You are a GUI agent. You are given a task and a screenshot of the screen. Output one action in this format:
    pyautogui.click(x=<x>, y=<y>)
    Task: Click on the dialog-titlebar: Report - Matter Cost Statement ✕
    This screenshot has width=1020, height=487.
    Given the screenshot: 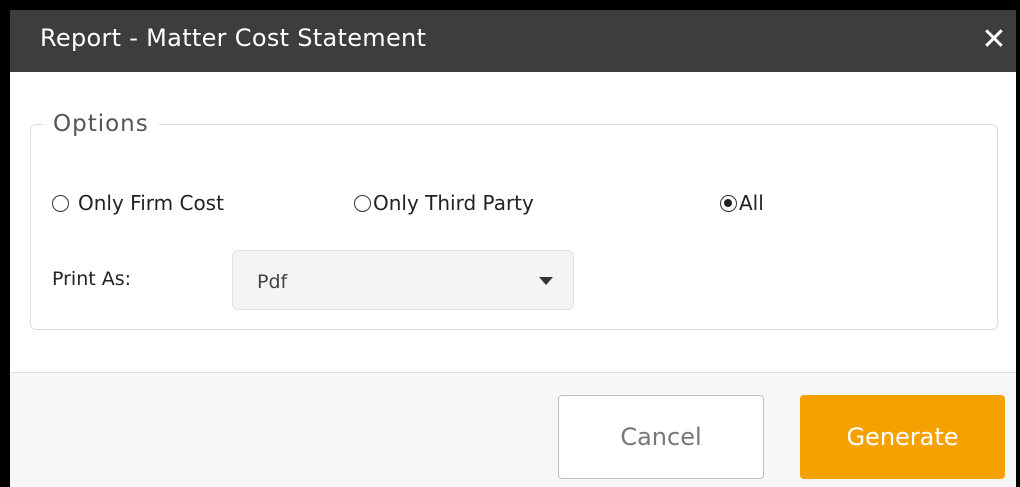 What is the action you would take?
    pyautogui.click(x=513, y=41)
    